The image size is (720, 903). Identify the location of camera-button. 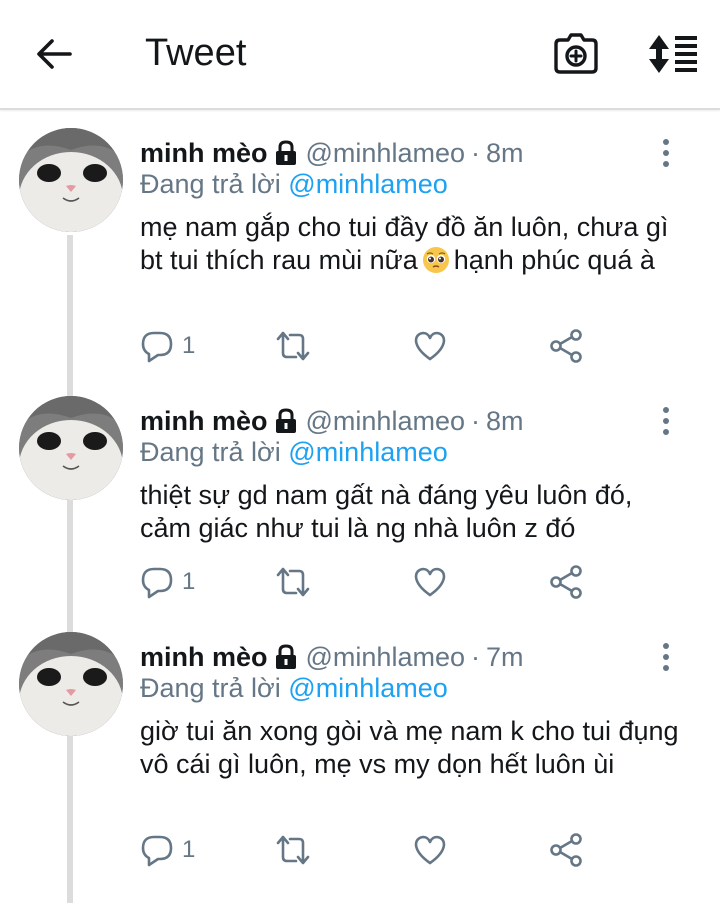
(576, 54).